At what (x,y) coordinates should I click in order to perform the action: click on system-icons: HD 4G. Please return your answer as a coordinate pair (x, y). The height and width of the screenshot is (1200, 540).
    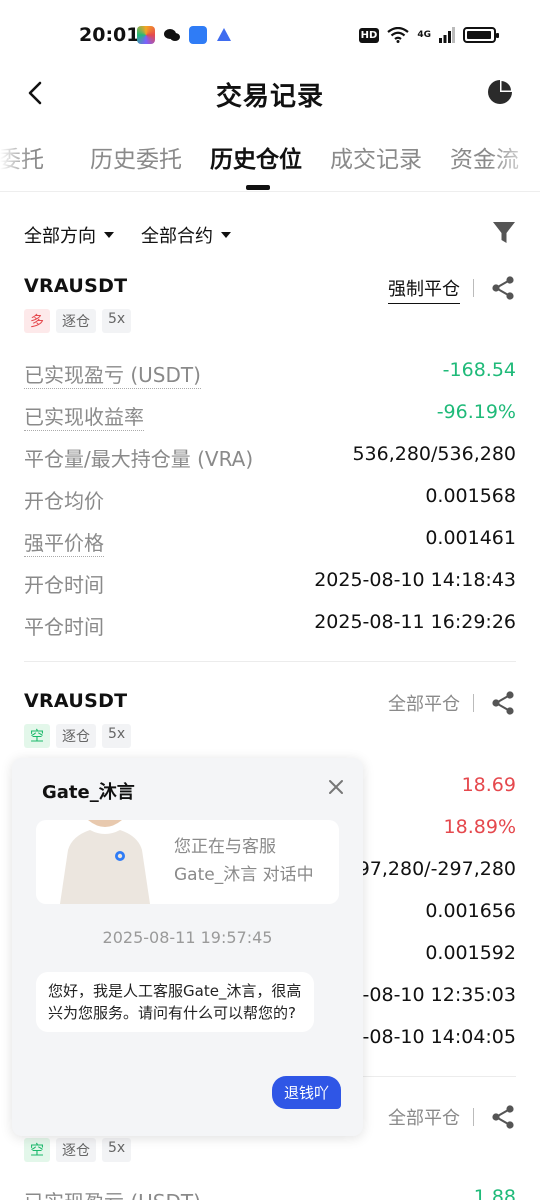
    Looking at the image, I should click on (428, 35).